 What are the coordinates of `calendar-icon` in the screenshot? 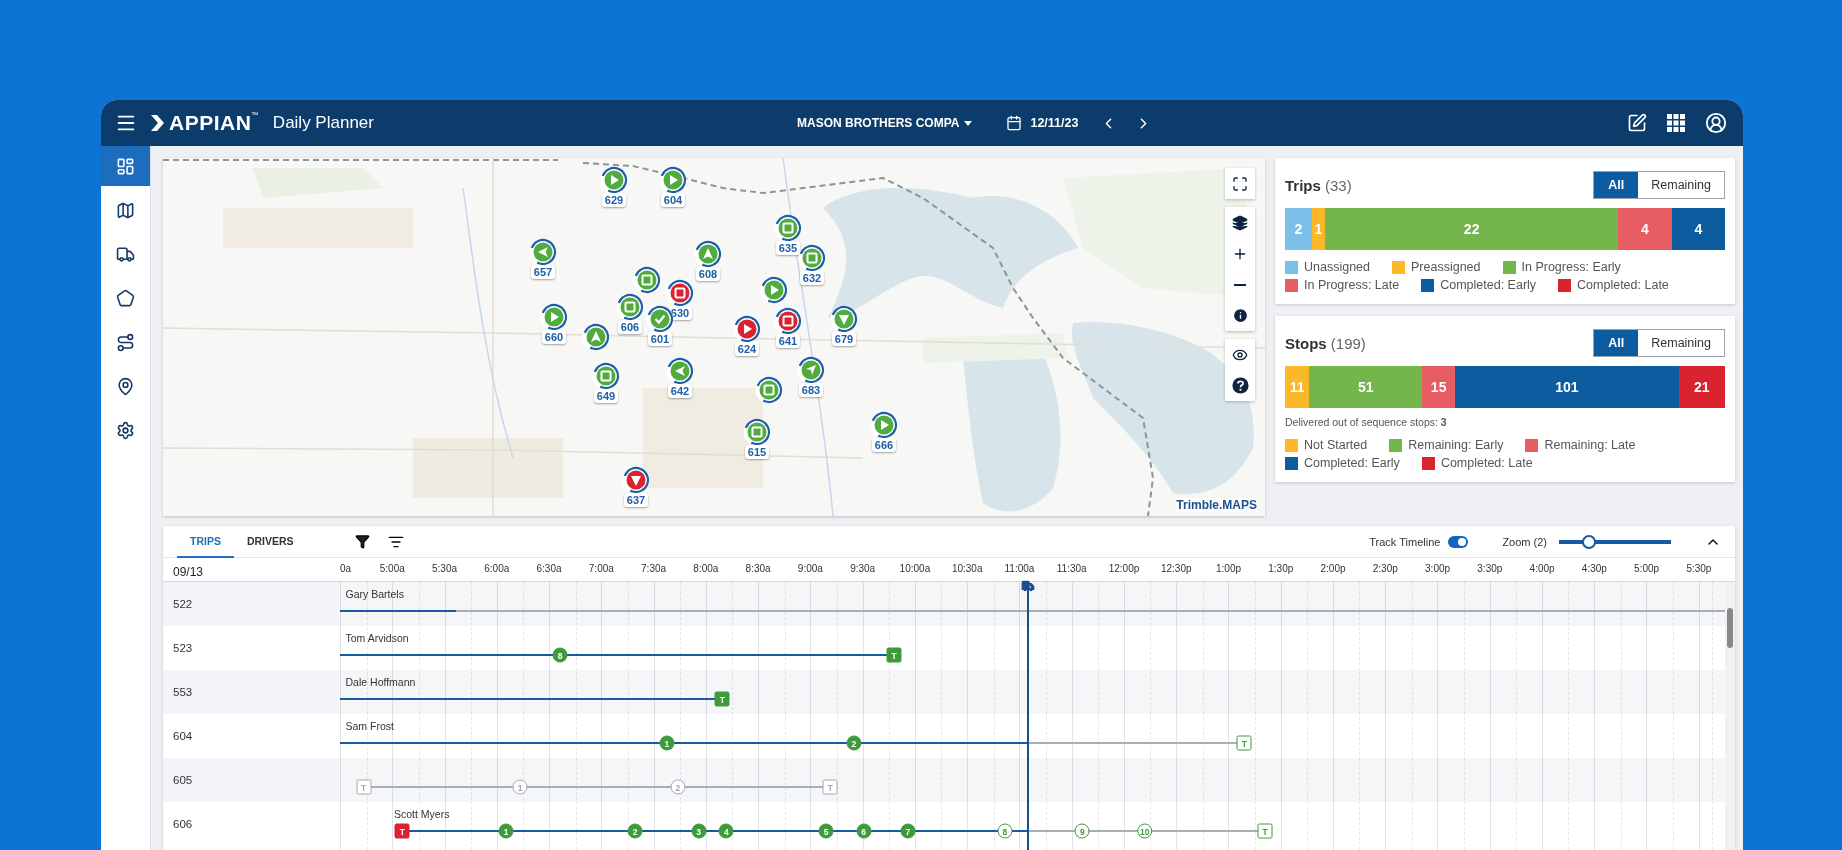 It's located at (1014, 123).